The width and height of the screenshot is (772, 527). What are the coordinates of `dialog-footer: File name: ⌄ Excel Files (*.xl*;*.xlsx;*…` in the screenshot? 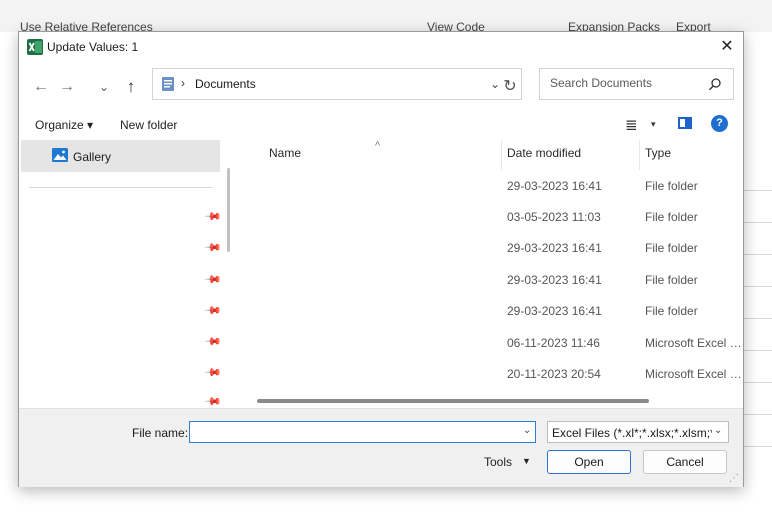 It's located at (381, 447).